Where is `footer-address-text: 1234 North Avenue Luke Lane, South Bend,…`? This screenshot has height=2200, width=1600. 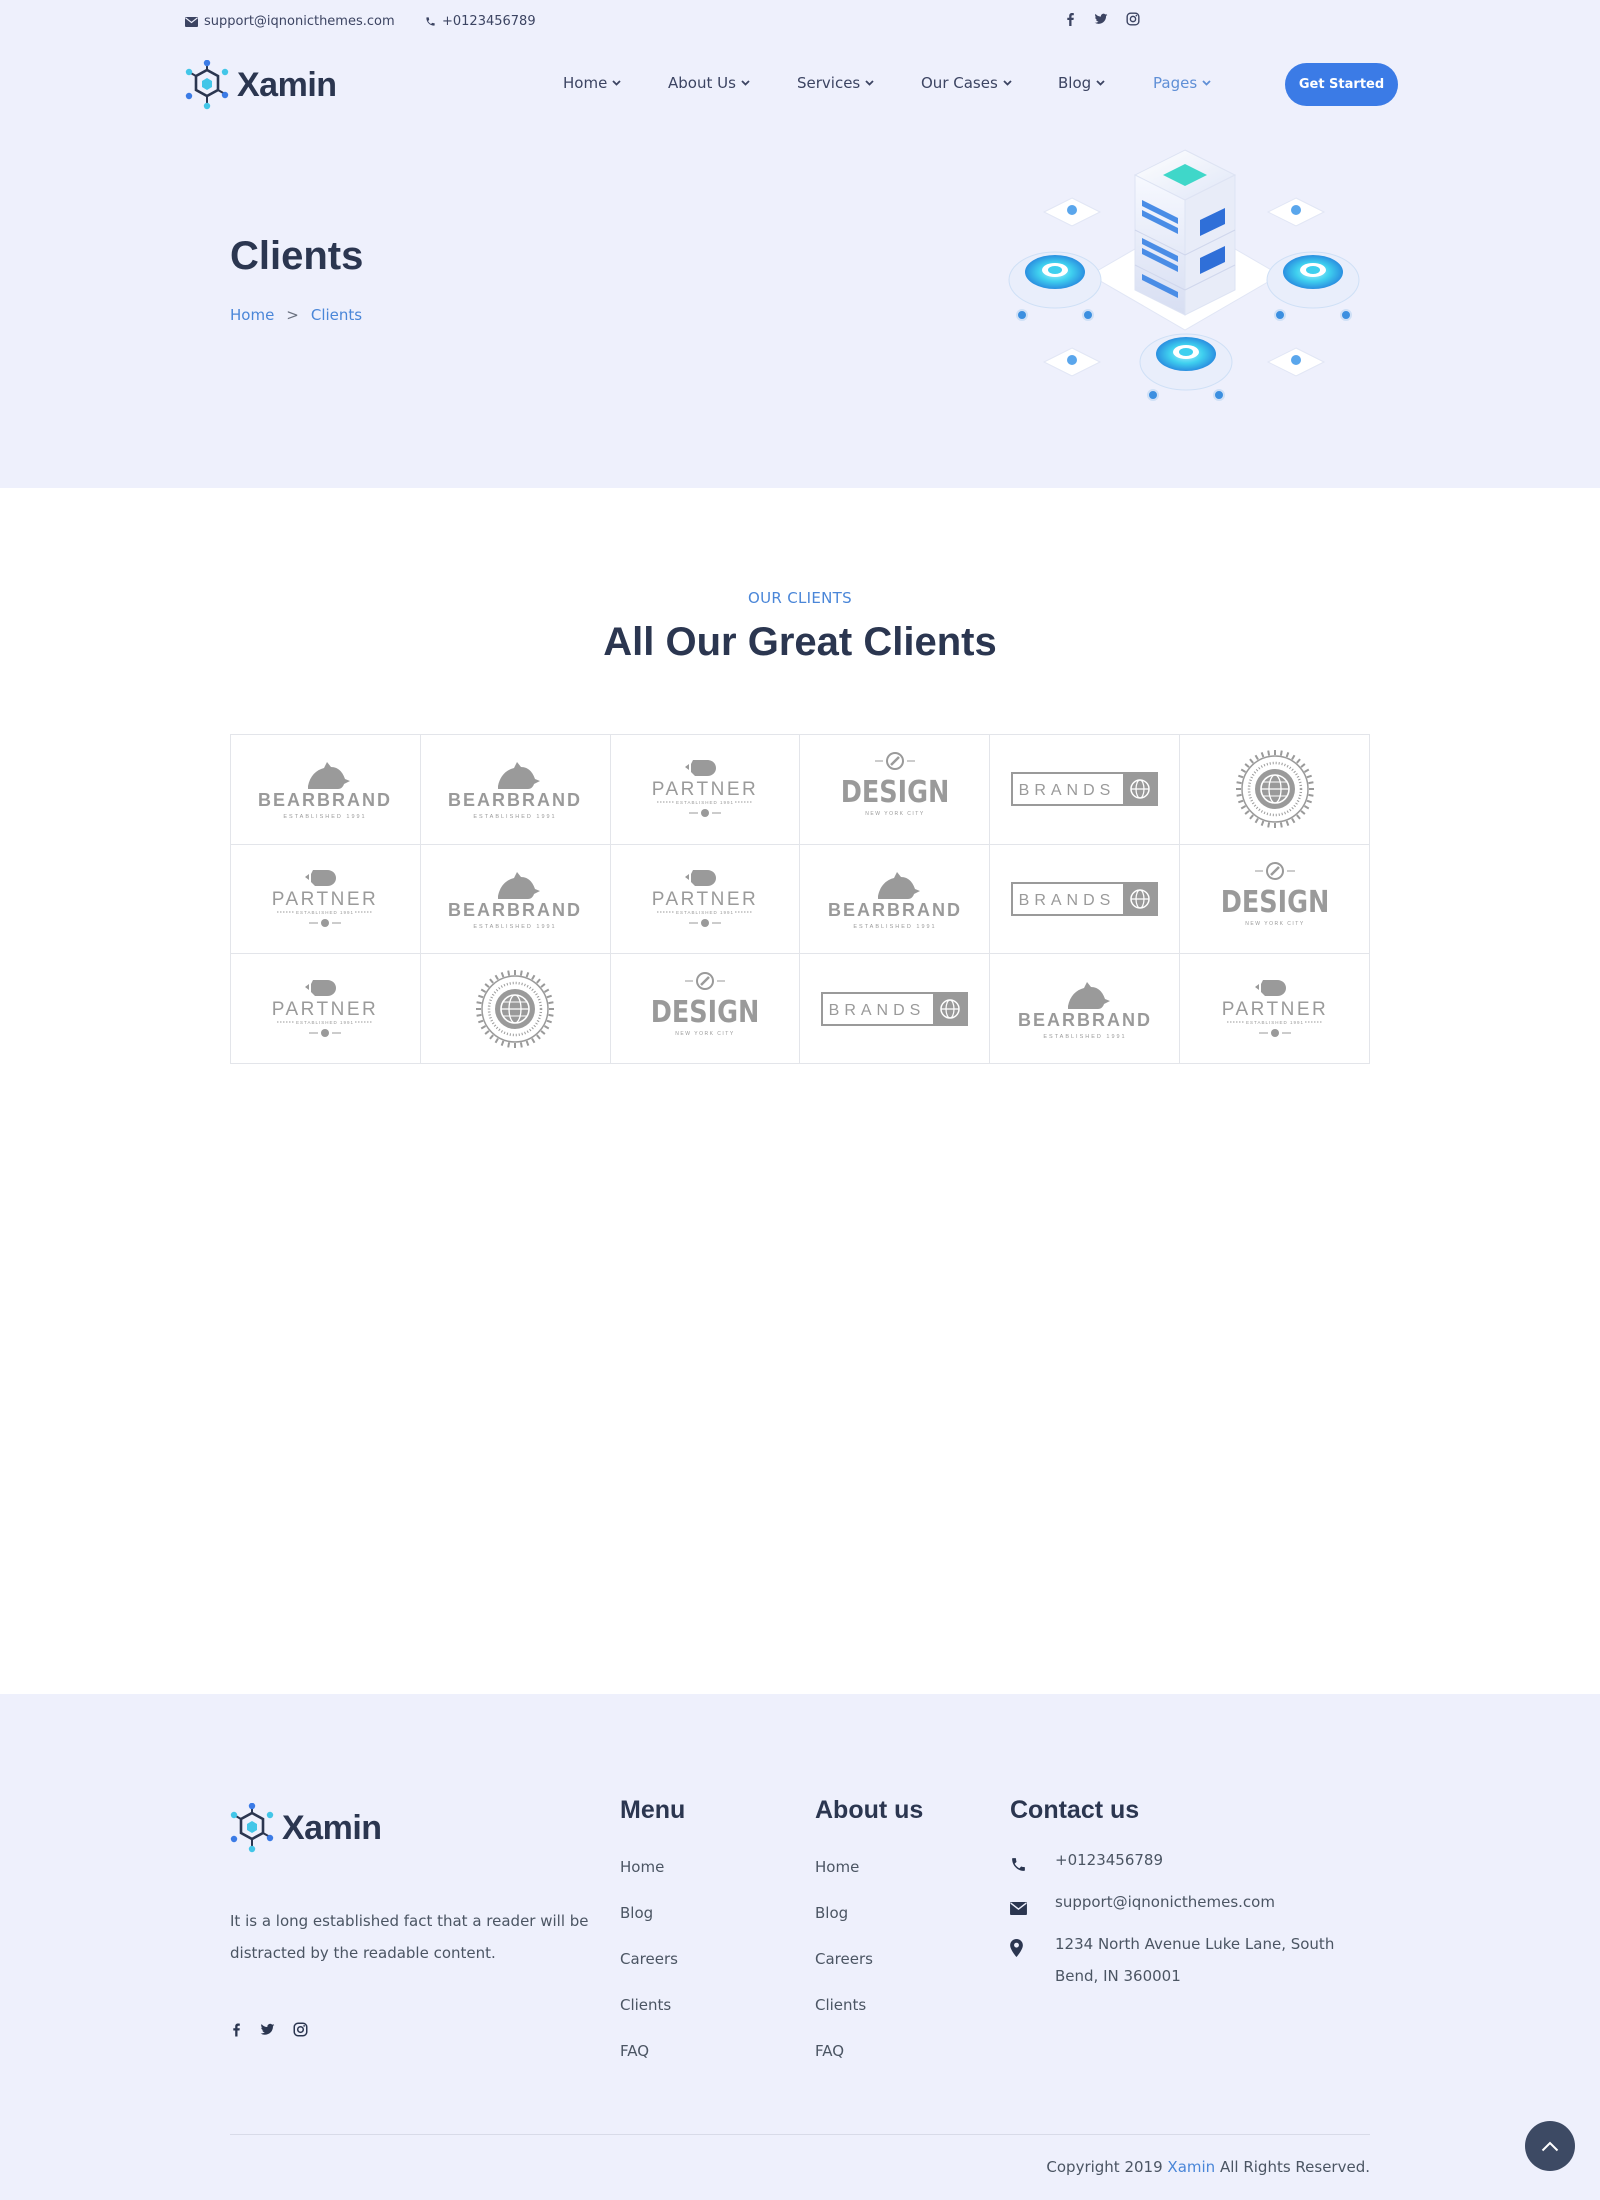 footer-address-text: 1234 North Avenue Luke Lane, South Bend,… is located at coordinates (1195, 1960).